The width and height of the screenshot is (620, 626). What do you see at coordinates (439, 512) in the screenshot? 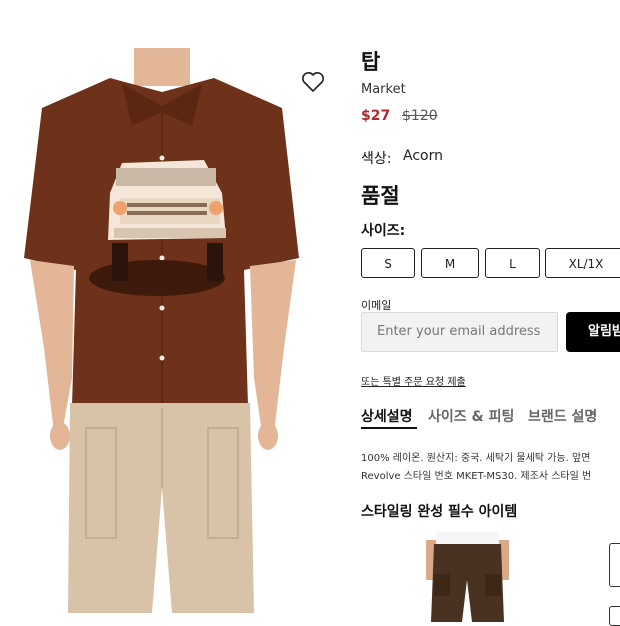
I see `styling-section-title: 스타일링 완성 필수 아이템` at bounding box center [439, 512].